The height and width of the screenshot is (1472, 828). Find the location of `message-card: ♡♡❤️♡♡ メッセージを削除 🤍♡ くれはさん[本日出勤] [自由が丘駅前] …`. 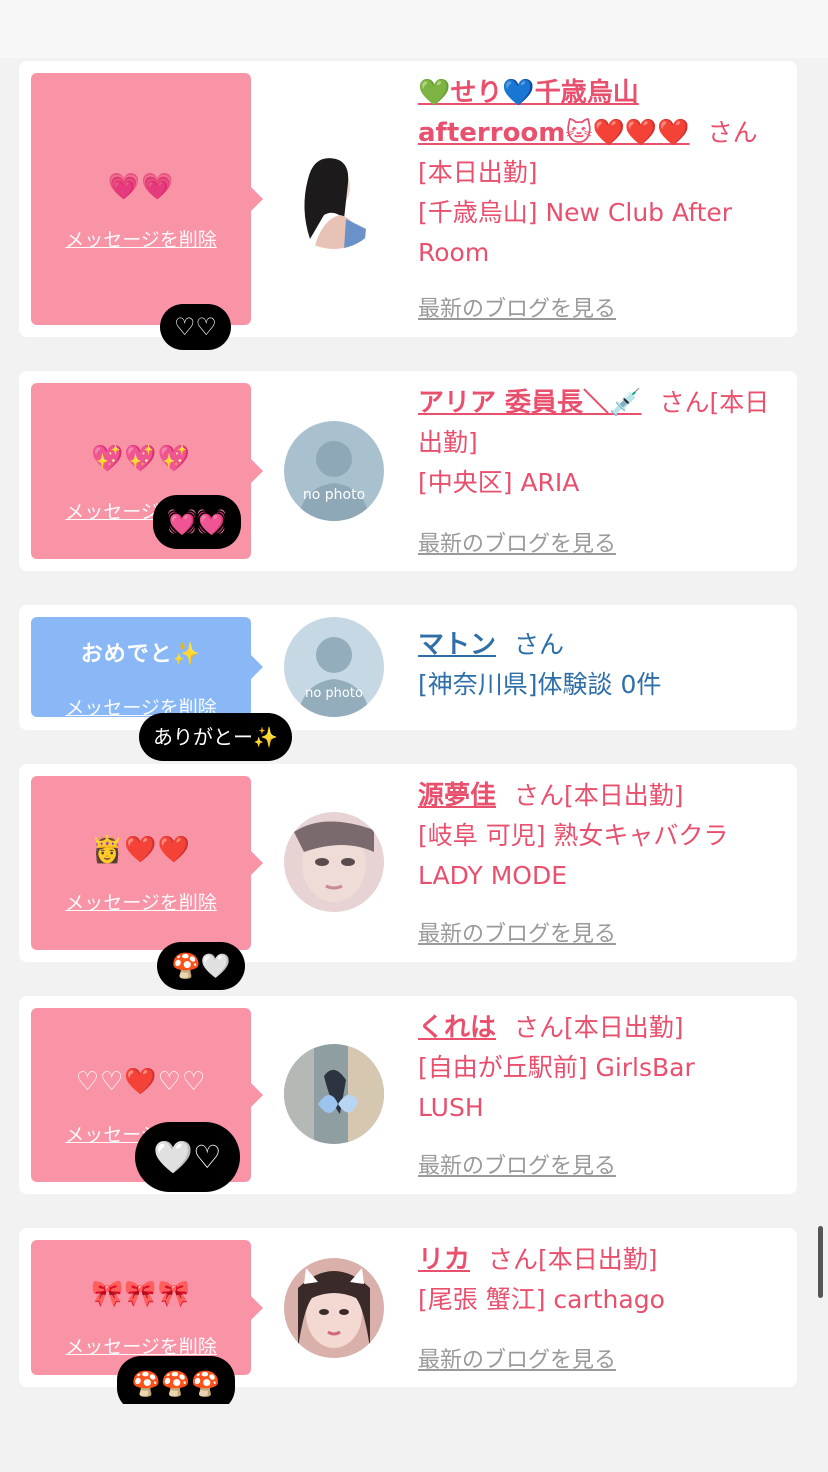

message-card: ♡♡❤️♡♡ メッセージを削除 🤍♡ くれはさん[本日出勤] [自由が丘駅前] … is located at coordinates (408, 1095).